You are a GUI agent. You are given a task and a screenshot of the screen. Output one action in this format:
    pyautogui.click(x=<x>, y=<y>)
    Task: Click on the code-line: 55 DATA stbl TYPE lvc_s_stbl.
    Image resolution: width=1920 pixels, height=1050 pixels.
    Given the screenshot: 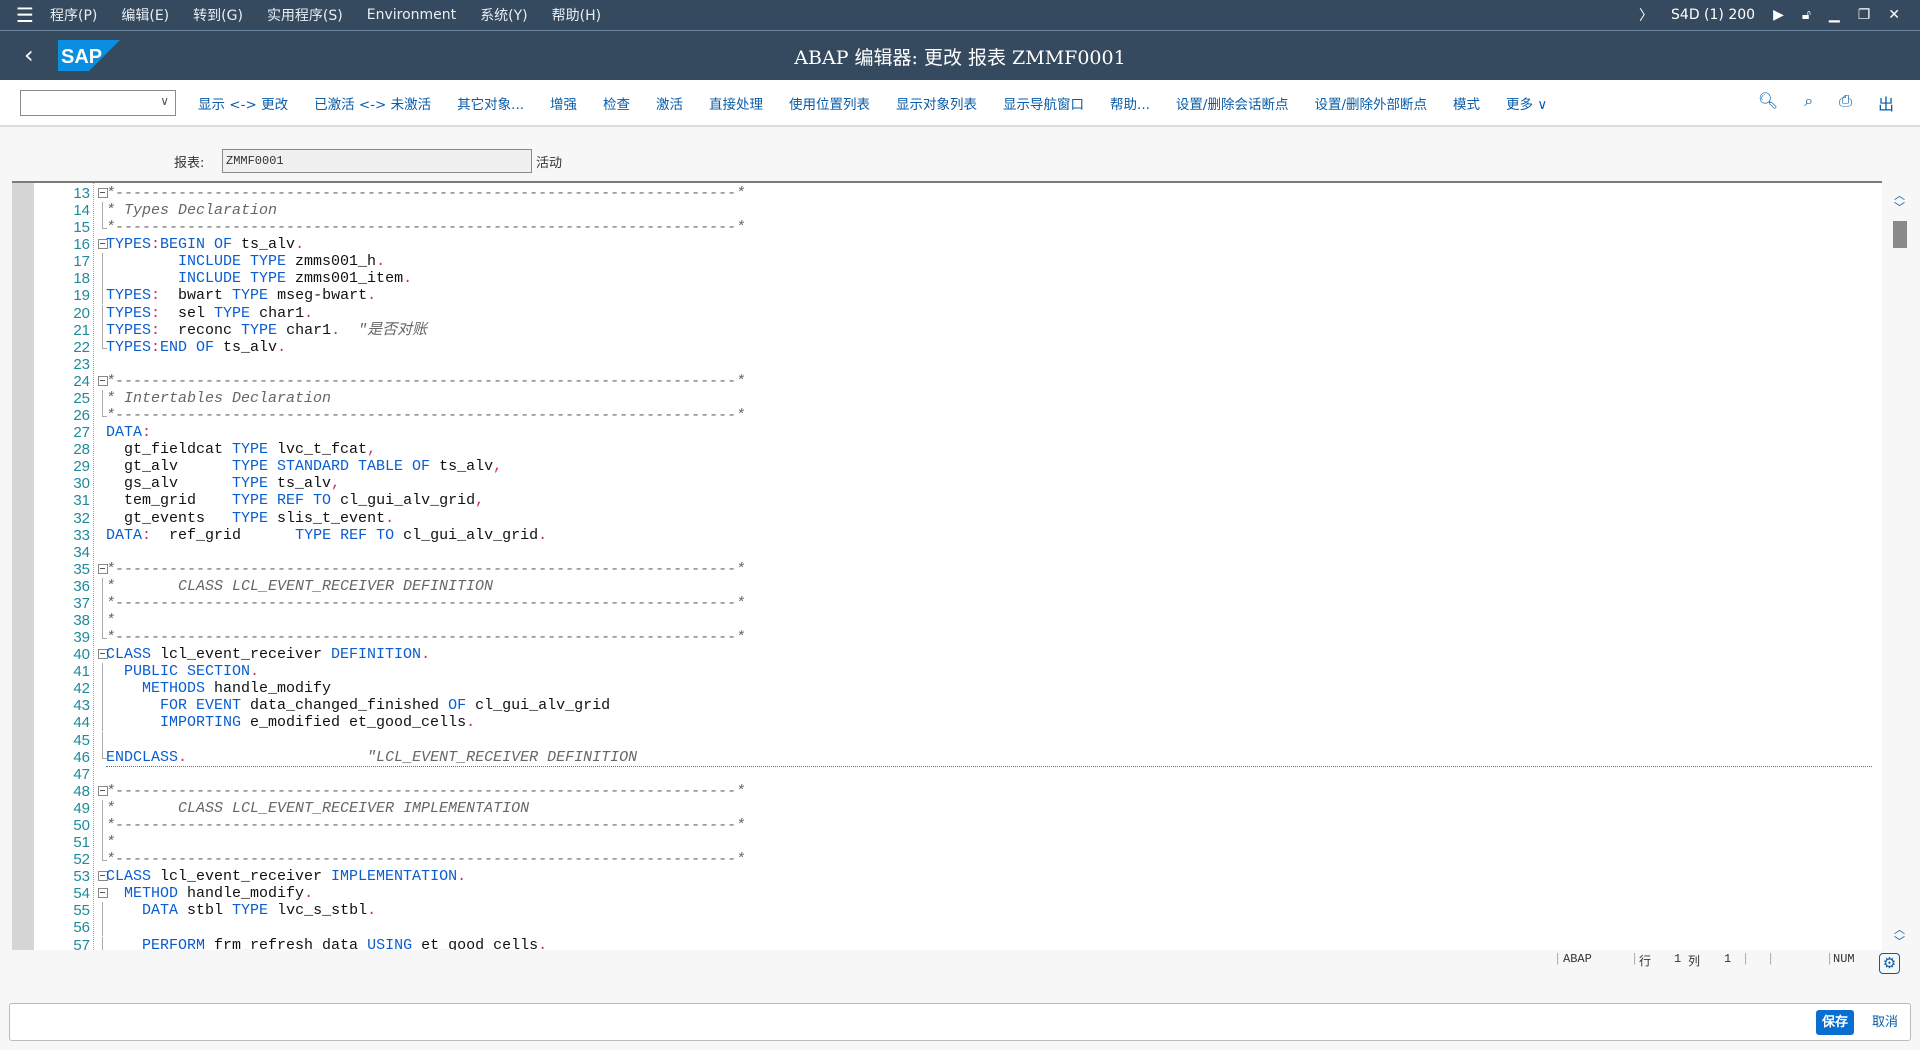 What is the action you would take?
    pyautogui.click(x=942, y=911)
    